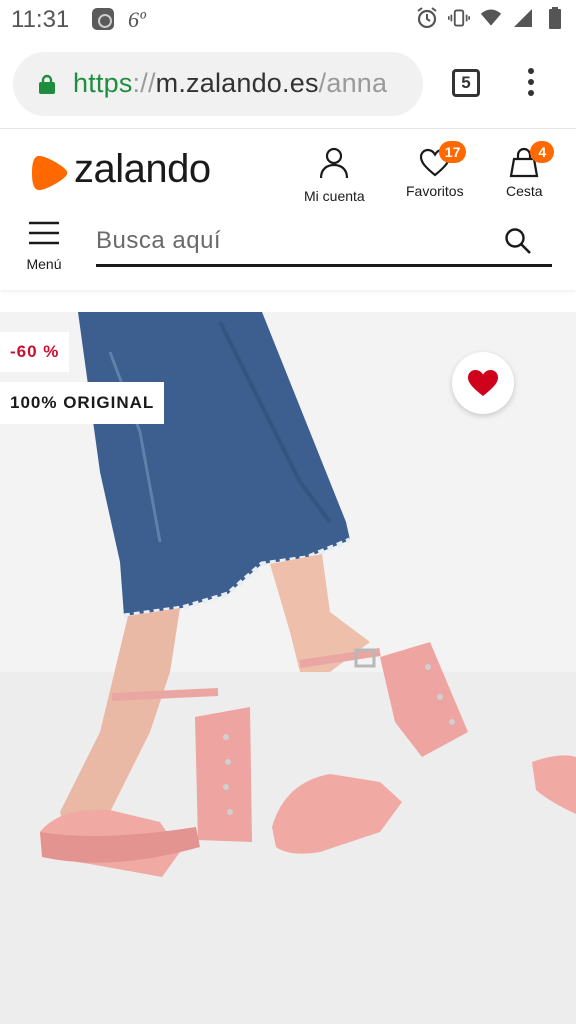 Image resolution: width=576 pixels, height=1024 pixels. I want to click on add-to-favorites-button, so click(483, 383).